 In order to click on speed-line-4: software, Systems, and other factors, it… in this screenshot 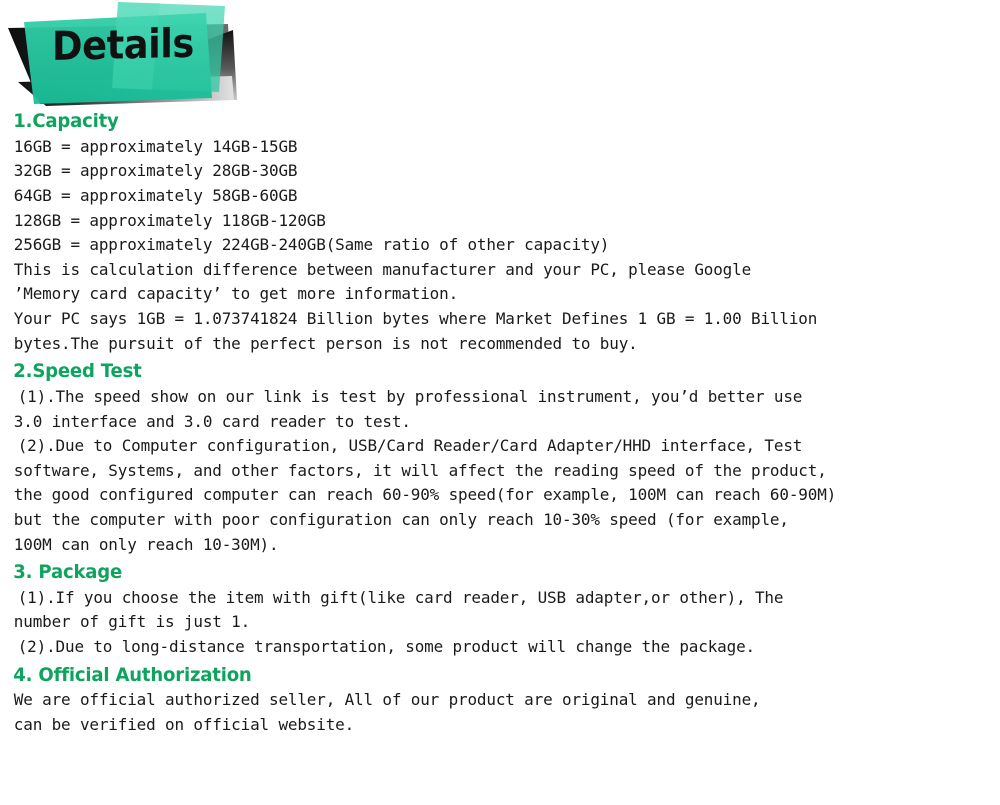, I will do `click(420, 470)`.